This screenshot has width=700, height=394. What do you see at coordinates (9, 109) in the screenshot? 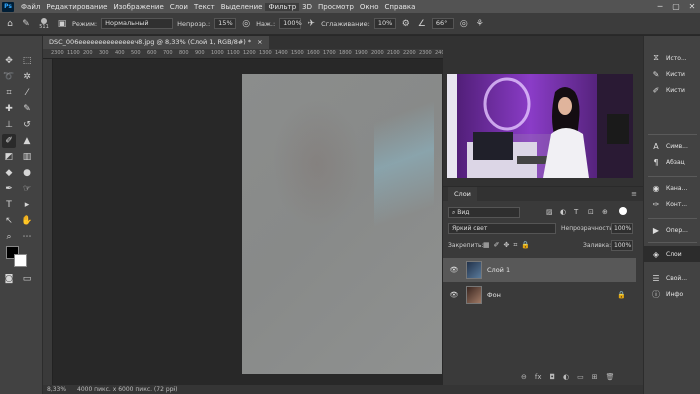
I see `healing-brush-icon: ✚` at bounding box center [9, 109].